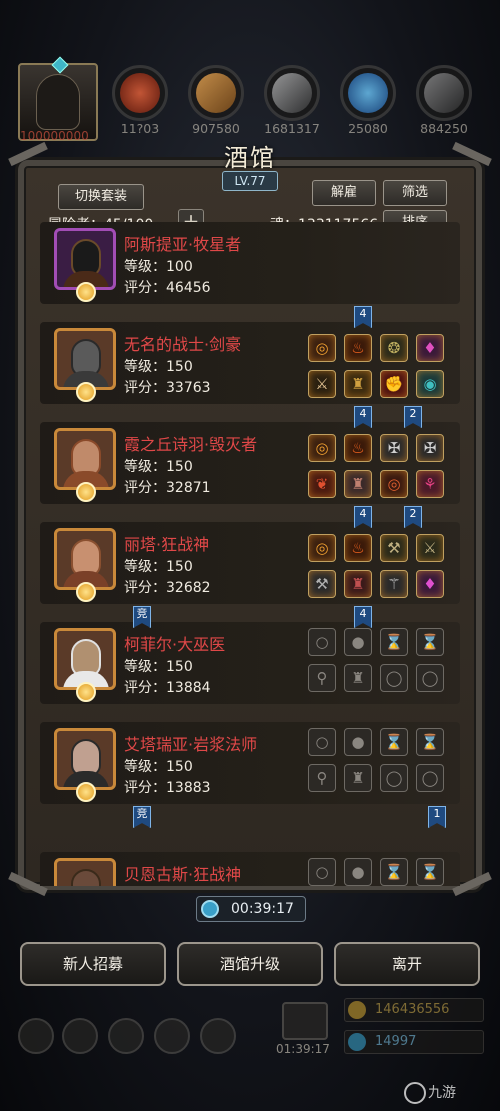 Image resolution: width=500 pixels, height=1111 pixels. Describe the element at coordinates (415, 1093) in the screenshot. I see `watermark-logo-icon` at that location.